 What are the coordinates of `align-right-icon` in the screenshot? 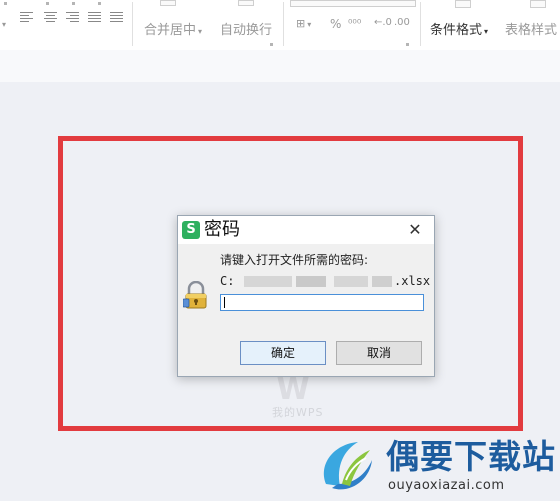 It's located at (72, 17).